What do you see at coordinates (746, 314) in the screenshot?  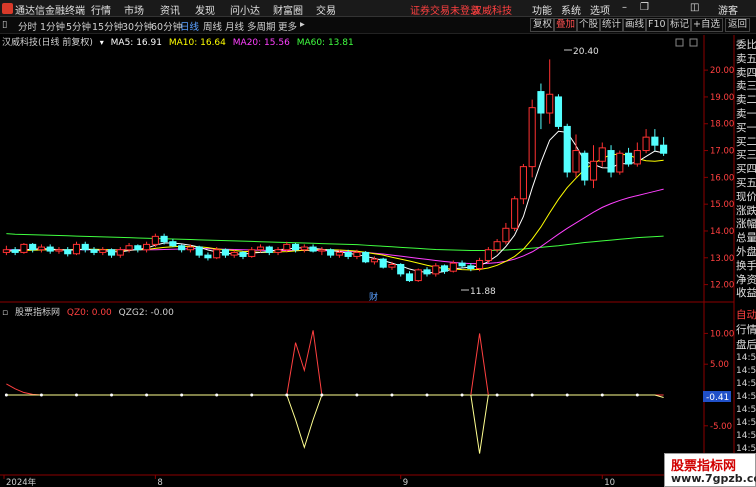 I see `side-auto-toggle: 自动` at bounding box center [746, 314].